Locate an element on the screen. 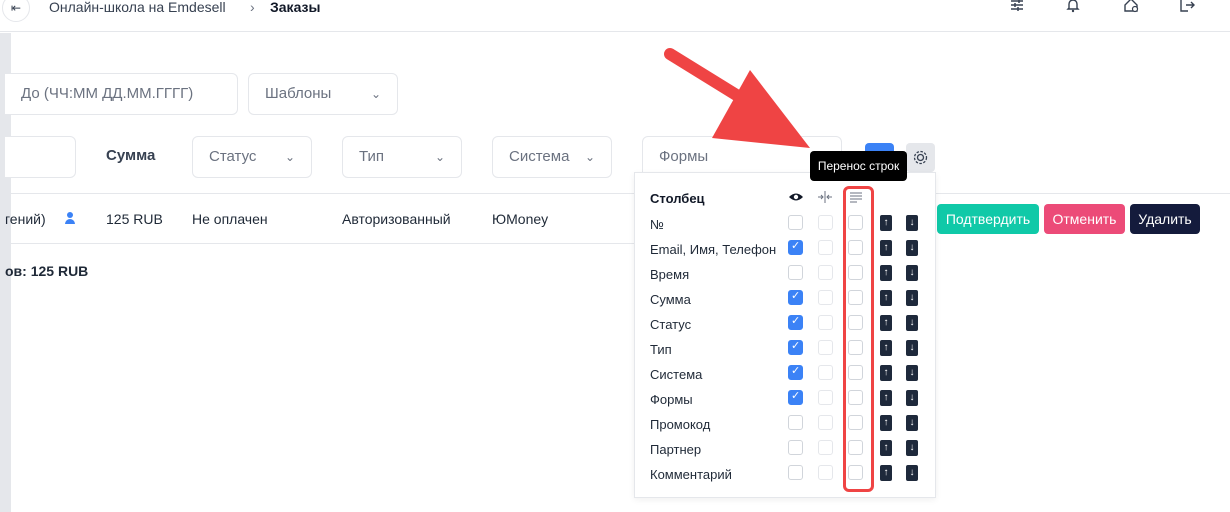 The image size is (1230, 512). home-settings-icon is located at coordinates (1131, 7).